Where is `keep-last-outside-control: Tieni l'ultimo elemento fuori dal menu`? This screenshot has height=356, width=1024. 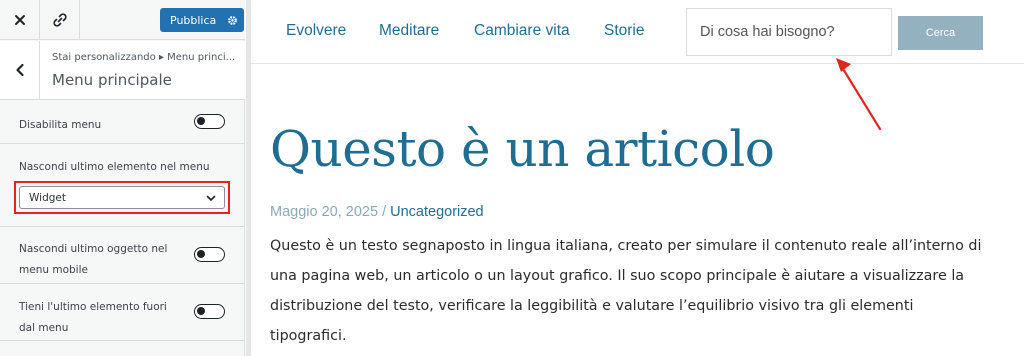
keep-last-outside-control: Tieni l'ultimo elemento fuori dal menu is located at coordinates (99, 316).